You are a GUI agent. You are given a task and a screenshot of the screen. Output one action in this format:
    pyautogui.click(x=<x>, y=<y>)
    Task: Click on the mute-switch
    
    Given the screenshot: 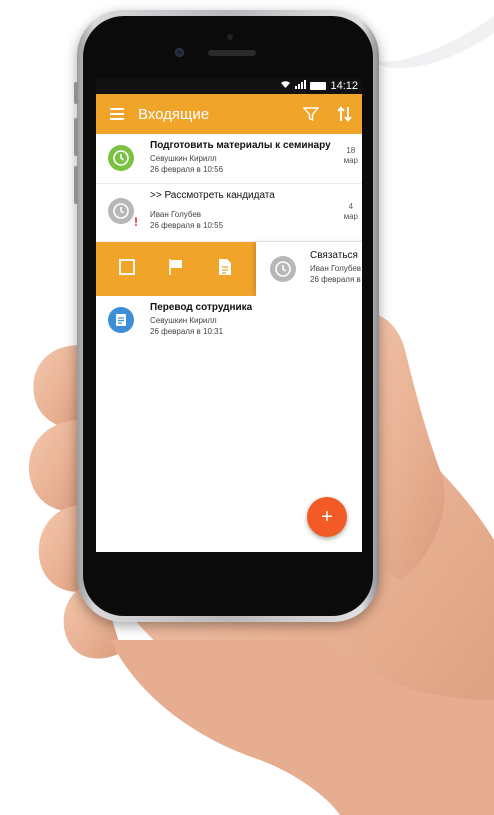 What is the action you would take?
    pyautogui.click(x=76, y=93)
    